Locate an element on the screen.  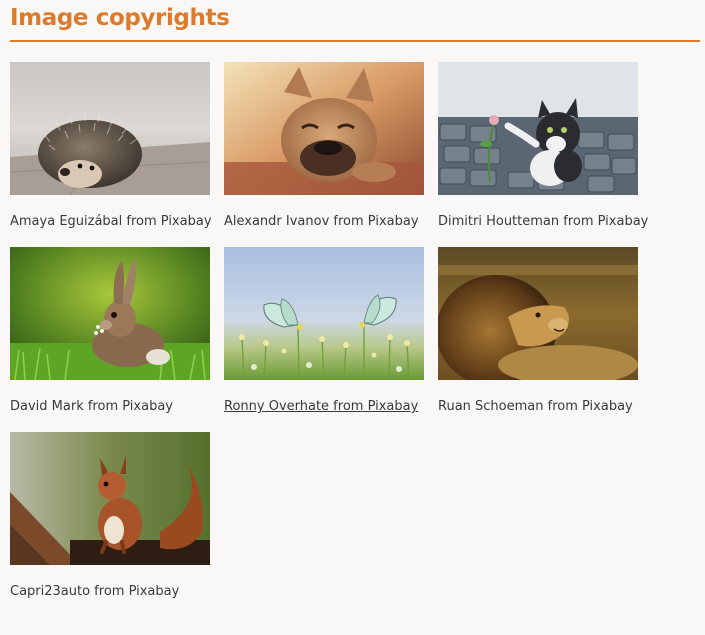
kitten-photo is located at coordinates (538, 128).